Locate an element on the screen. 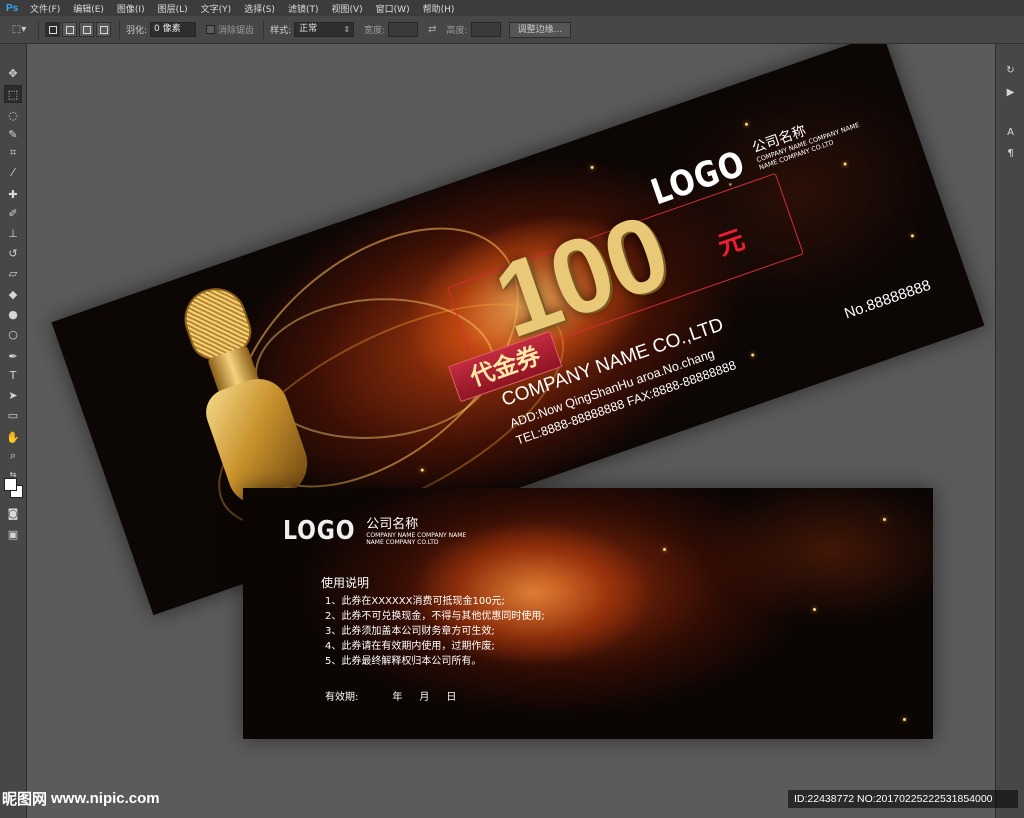 Image resolution: width=1024 pixels, height=818 pixels. path-select-tool-icon: ➤ is located at coordinates (13, 395).